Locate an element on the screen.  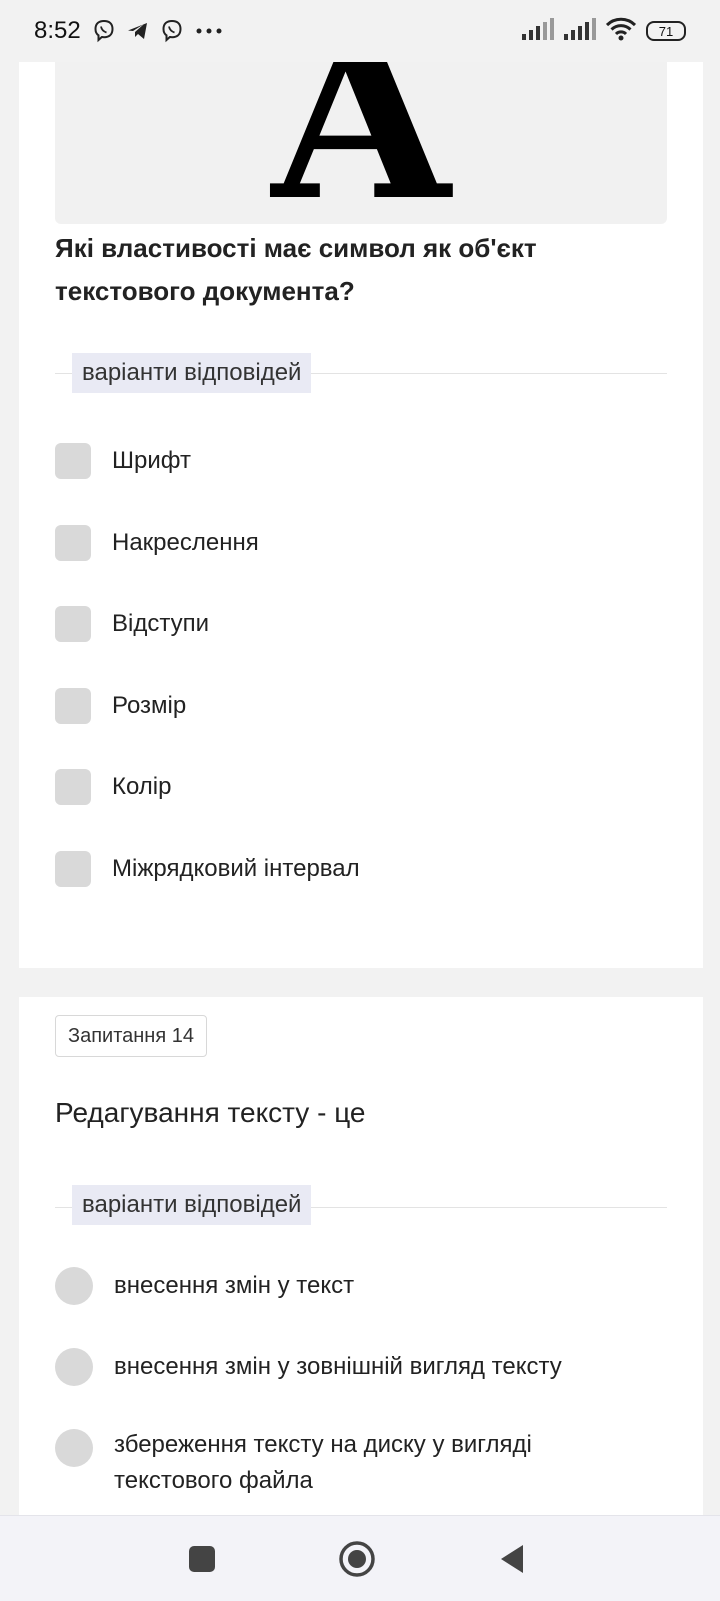
more-icon is located at coordinates (209, 31).